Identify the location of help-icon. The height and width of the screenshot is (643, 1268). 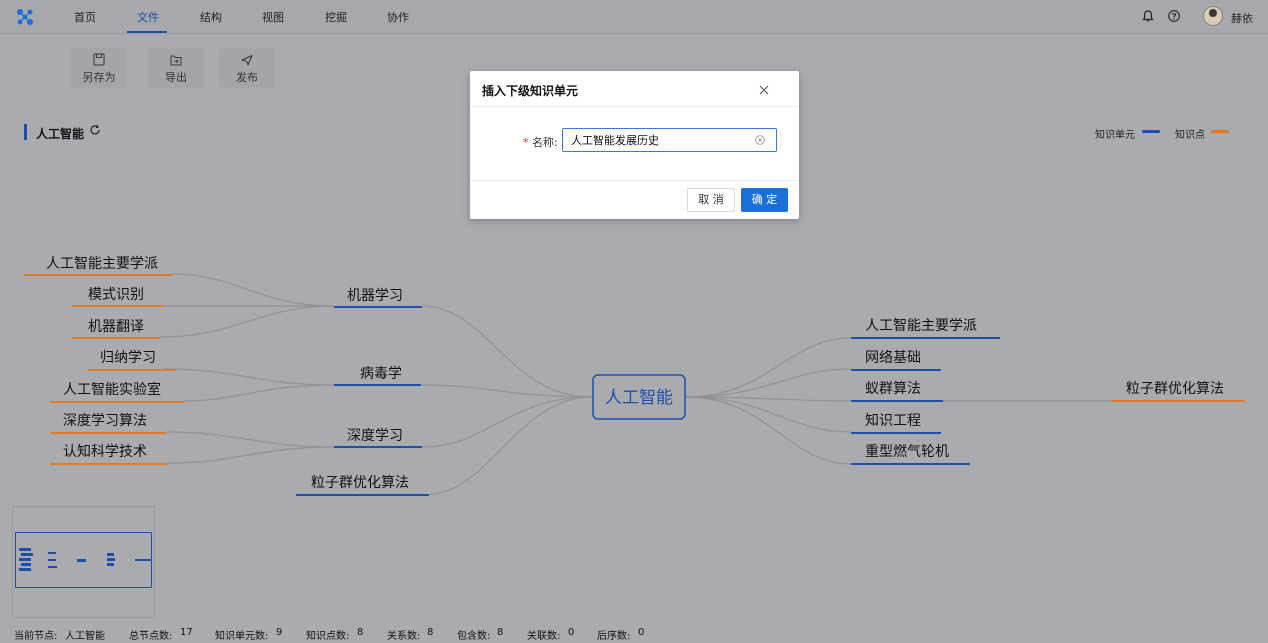
(1174, 16).